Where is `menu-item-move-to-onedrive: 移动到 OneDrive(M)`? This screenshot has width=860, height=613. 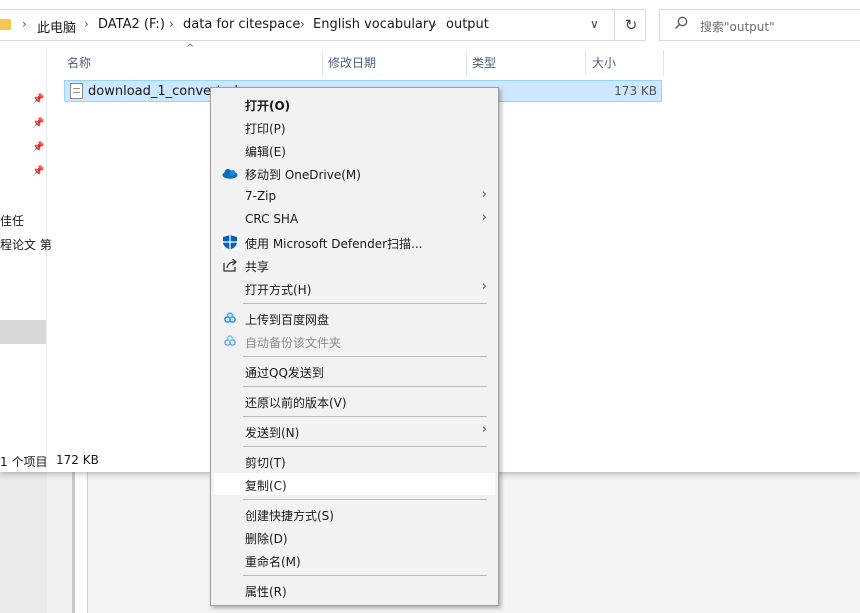 menu-item-move-to-onedrive: 移动到 OneDrive(M) is located at coordinates (354, 173).